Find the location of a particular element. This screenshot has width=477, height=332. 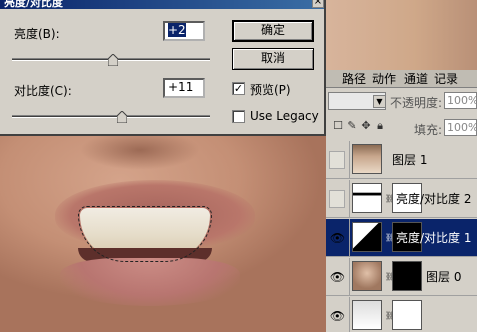

layer-row: 👁︎ ⛓ is located at coordinates (401, 314).